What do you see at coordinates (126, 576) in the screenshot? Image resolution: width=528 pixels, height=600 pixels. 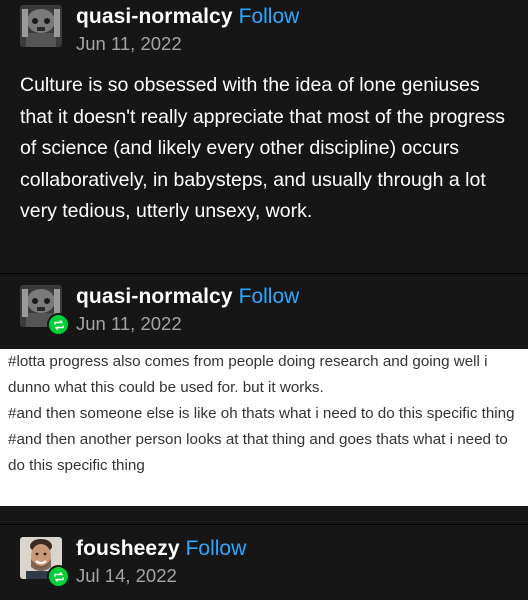 I see `post-date: Jul 14, 2022` at bounding box center [126, 576].